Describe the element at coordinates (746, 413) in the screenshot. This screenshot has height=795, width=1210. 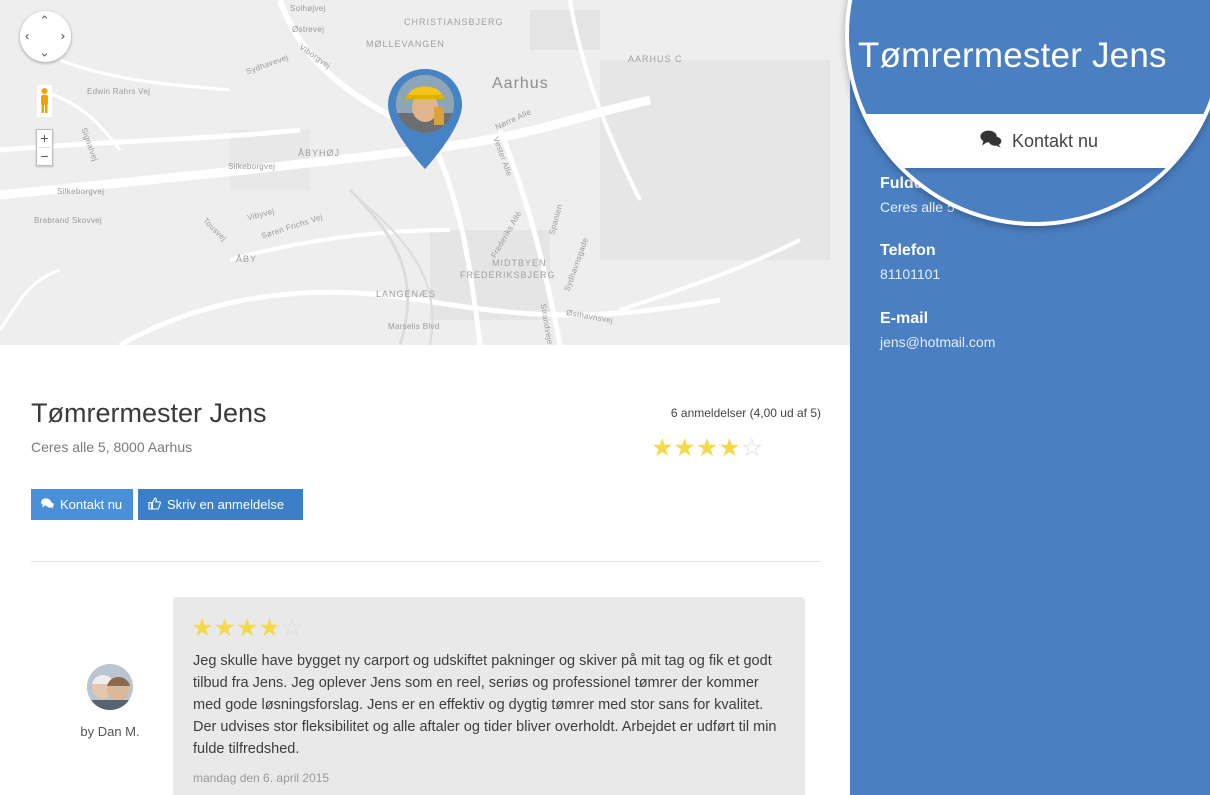
I see `review-count: 6 anmeldelser (4,00 ud af 5)` at that location.